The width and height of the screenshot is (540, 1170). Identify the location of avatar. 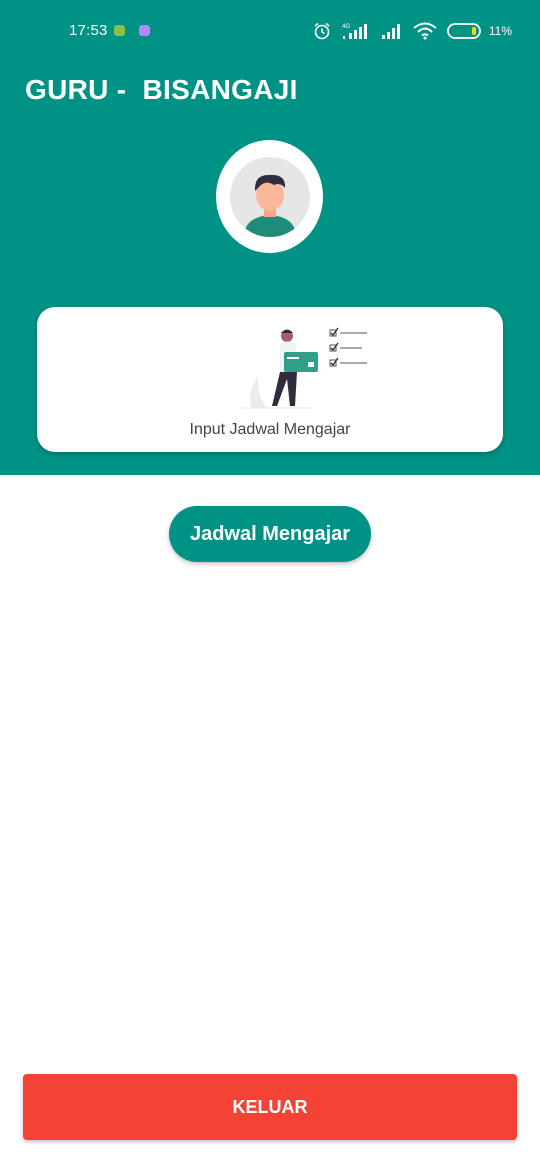
(269, 196).